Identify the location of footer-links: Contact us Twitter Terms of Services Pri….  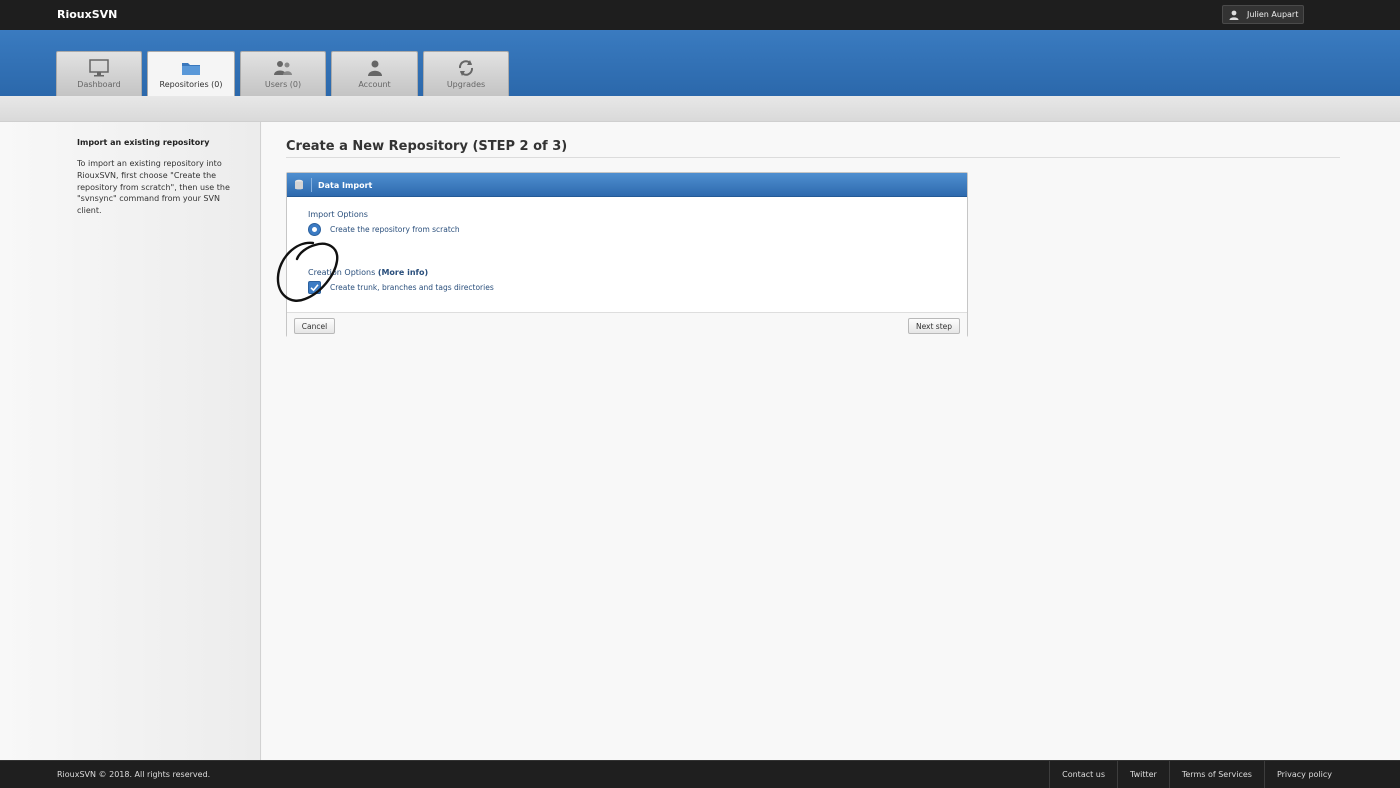
(1196, 774).